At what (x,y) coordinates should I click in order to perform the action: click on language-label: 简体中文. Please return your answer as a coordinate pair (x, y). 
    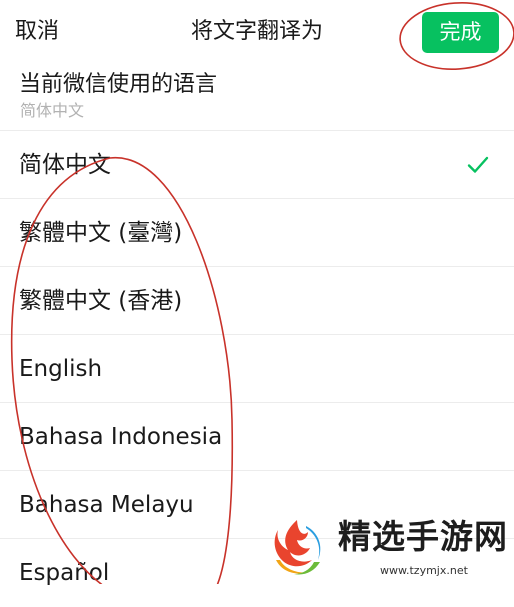
    Looking at the image, I should click on (65, 165).